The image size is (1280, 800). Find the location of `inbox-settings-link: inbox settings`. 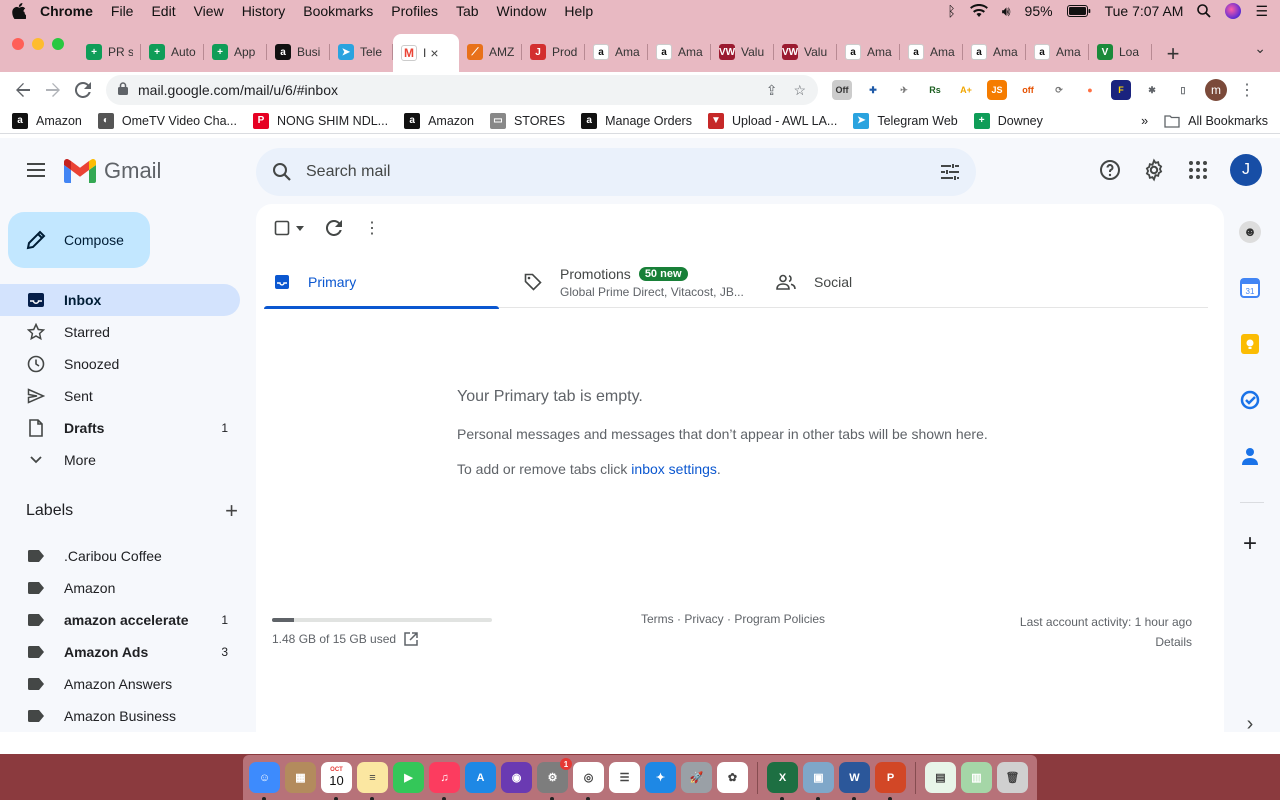

inbox-settings-link: inbox settings is located at coordinates (674, 469).